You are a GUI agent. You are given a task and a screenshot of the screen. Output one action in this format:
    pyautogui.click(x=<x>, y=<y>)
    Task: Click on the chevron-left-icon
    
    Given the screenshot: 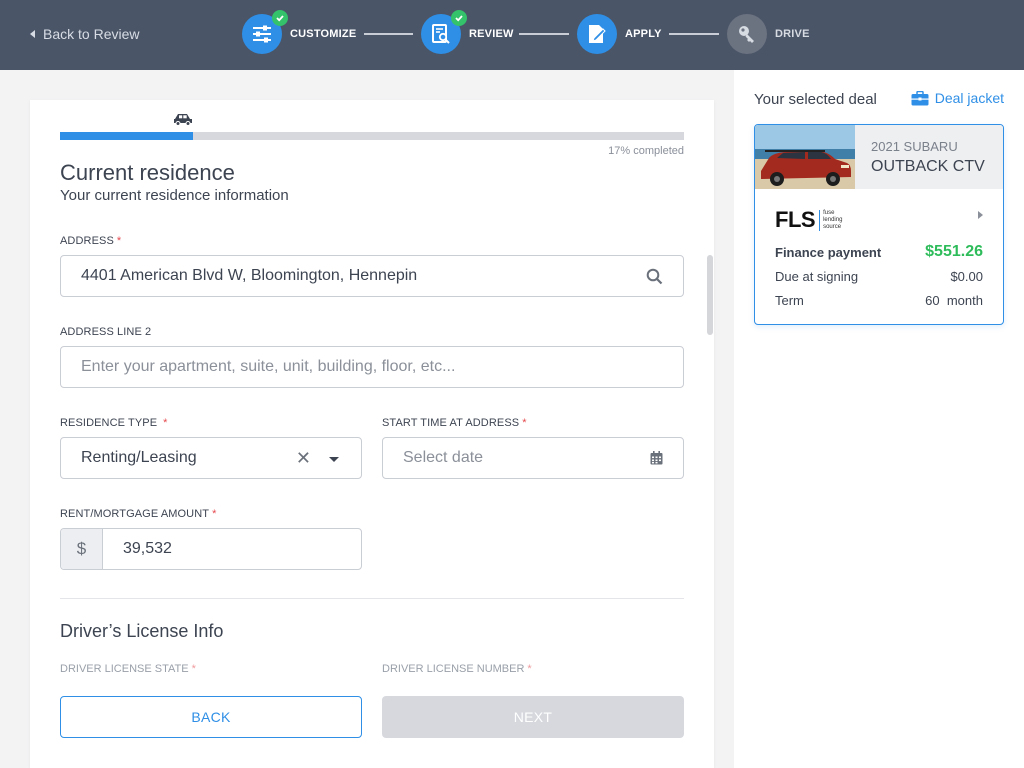 What is the action you would take?
    pyautogui.click(x=32, y=34)
    